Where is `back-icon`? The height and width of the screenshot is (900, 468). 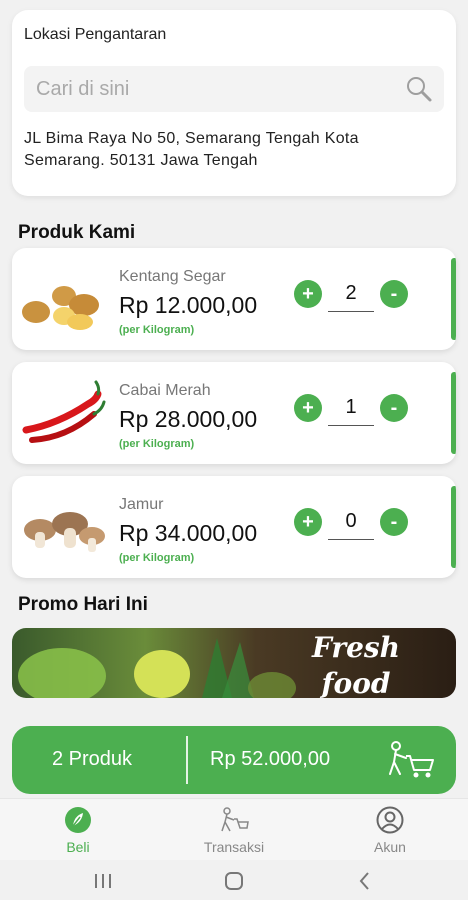 back-icon is located at coordinates (365, 881).